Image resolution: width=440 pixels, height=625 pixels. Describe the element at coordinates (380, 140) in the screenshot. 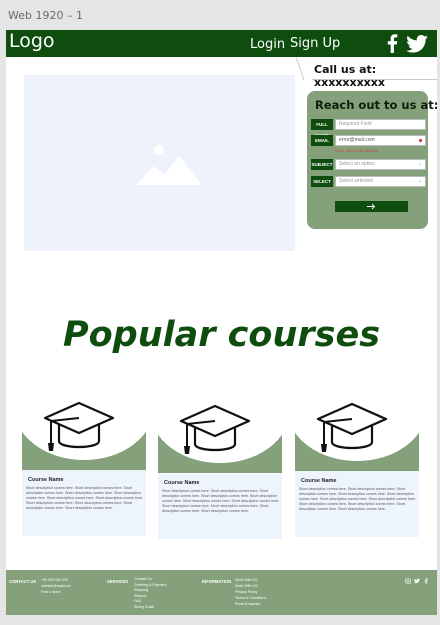

I see `email-input: error@mail.com` at that location.